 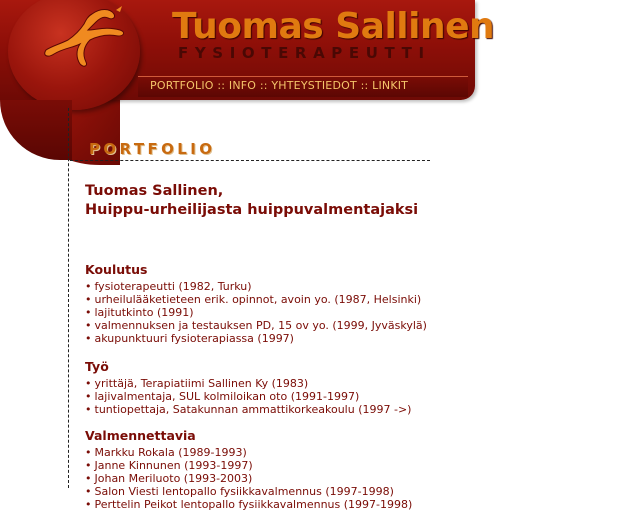 I want to click on nav-link-yhteystiedot: YHTEYSTIEDOT, so click(x=314, y=85).